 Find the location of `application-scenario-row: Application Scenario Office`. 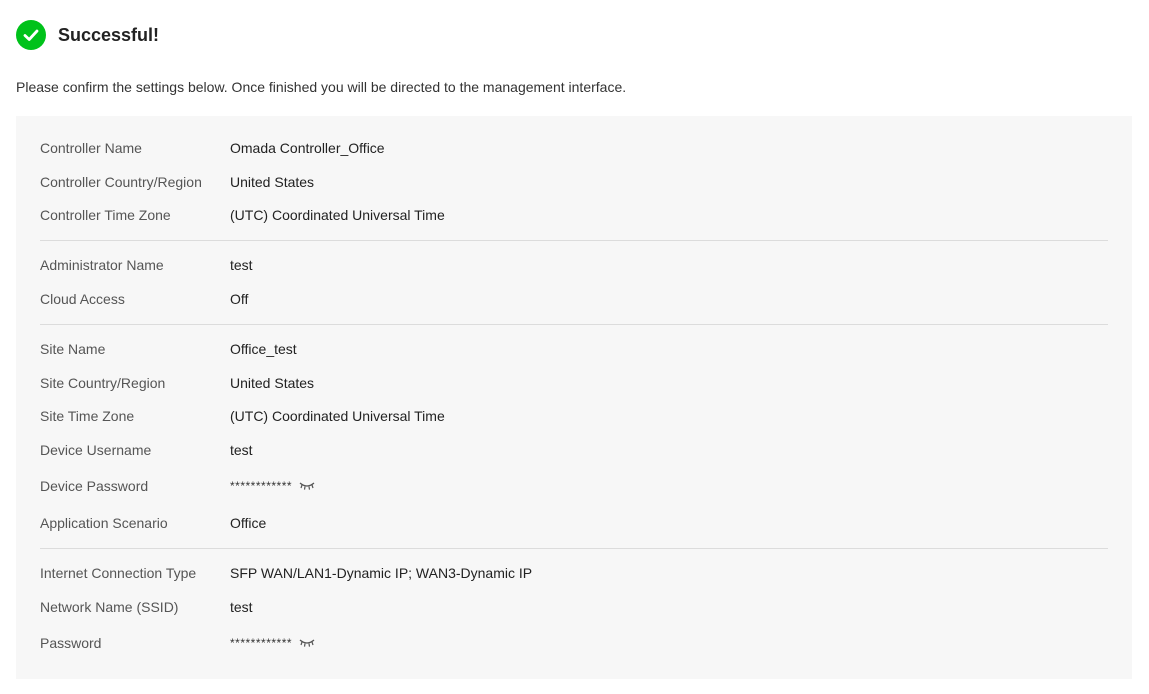

application-scenario-row: Application Scenario Office is located at coordinates (153, 523).